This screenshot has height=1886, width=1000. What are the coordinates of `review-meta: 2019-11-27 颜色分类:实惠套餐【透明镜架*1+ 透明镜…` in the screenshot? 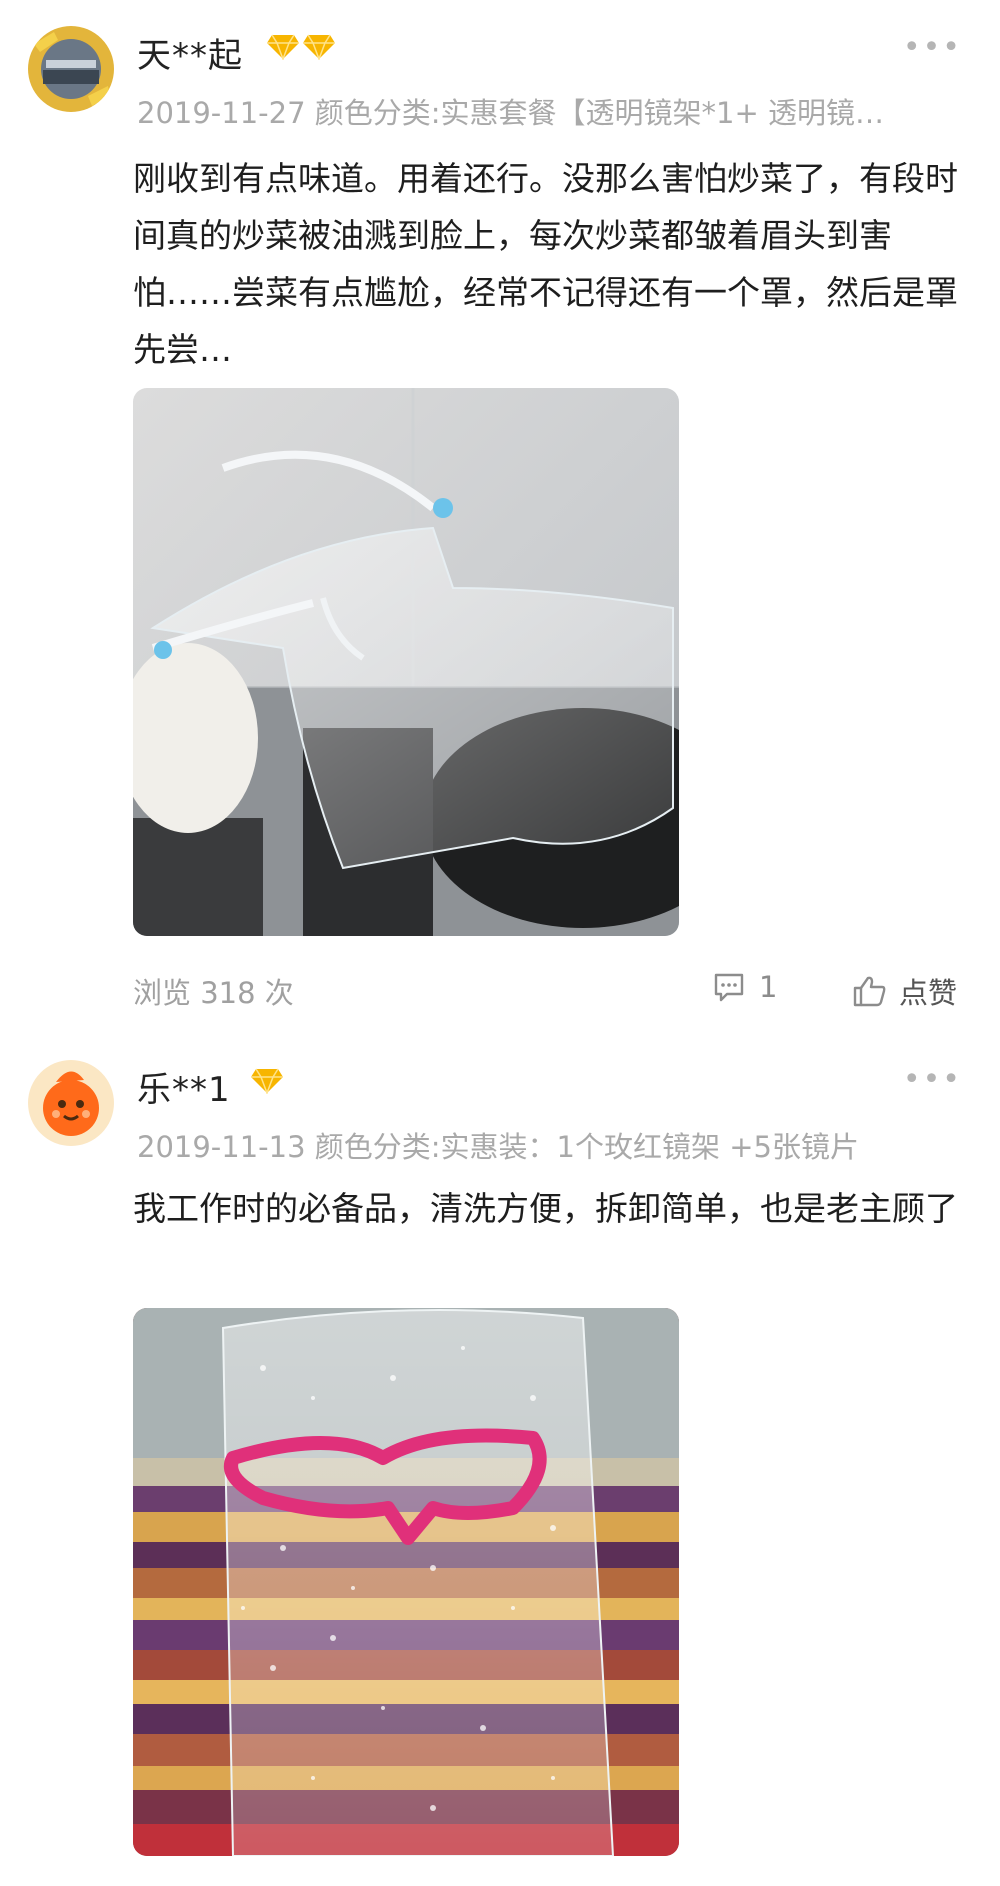 It's located at (510, 113).